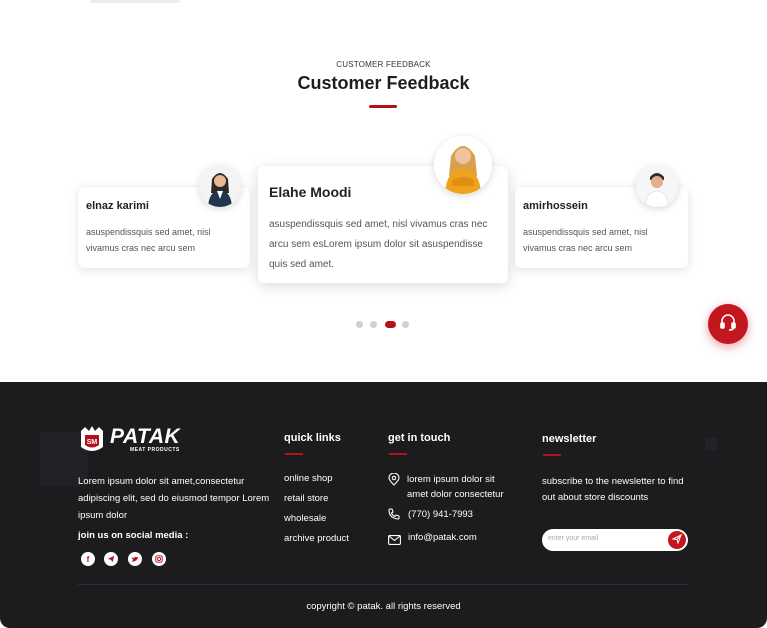 This screenshot has width=767, height=628. What do you see at coordinates (394, 516) in the screenshot?
I see `phone-icon` at bounding box center [394, 516].